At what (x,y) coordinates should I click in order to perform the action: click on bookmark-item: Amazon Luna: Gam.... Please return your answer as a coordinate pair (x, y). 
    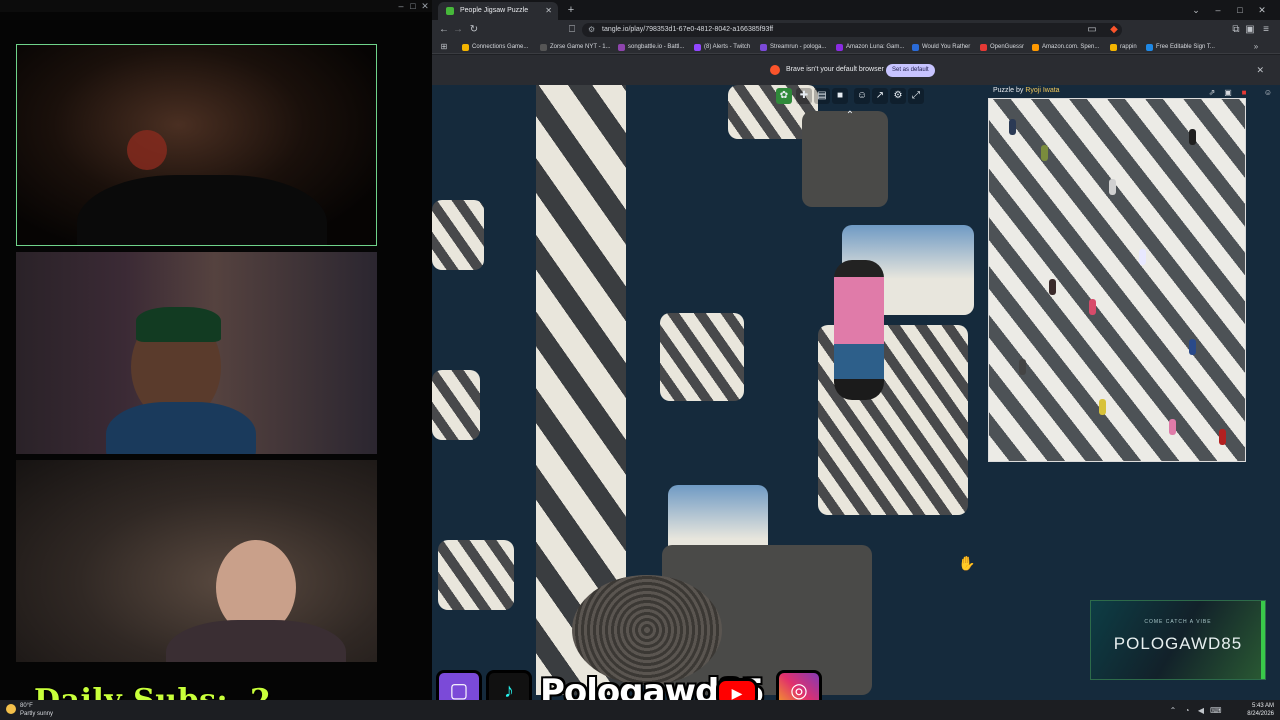
    Looking at the image, I should click on (870, 47).